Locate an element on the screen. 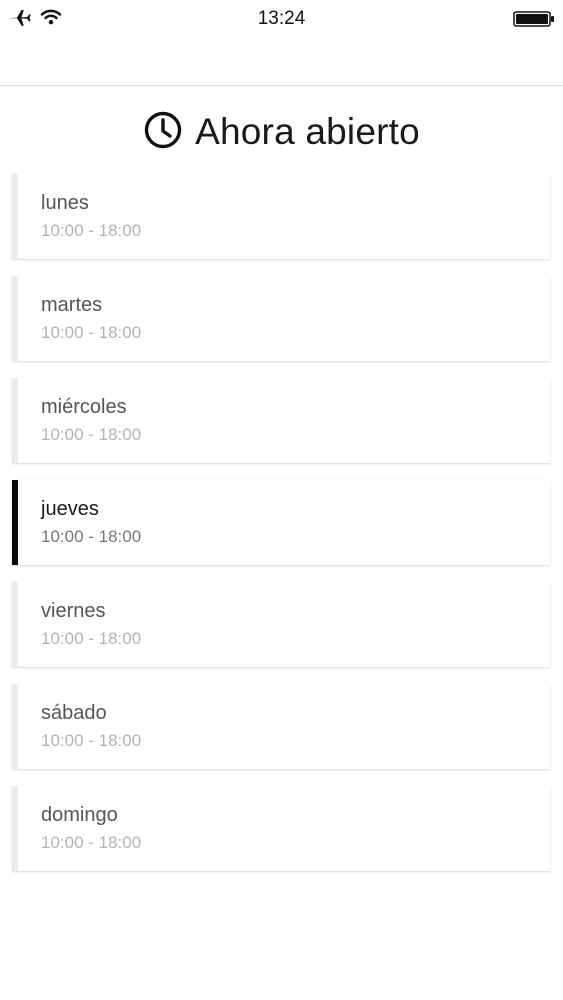 This screenshot has width=563, height=1000. status-time: 13:24 is located at coordinates (281, 18).